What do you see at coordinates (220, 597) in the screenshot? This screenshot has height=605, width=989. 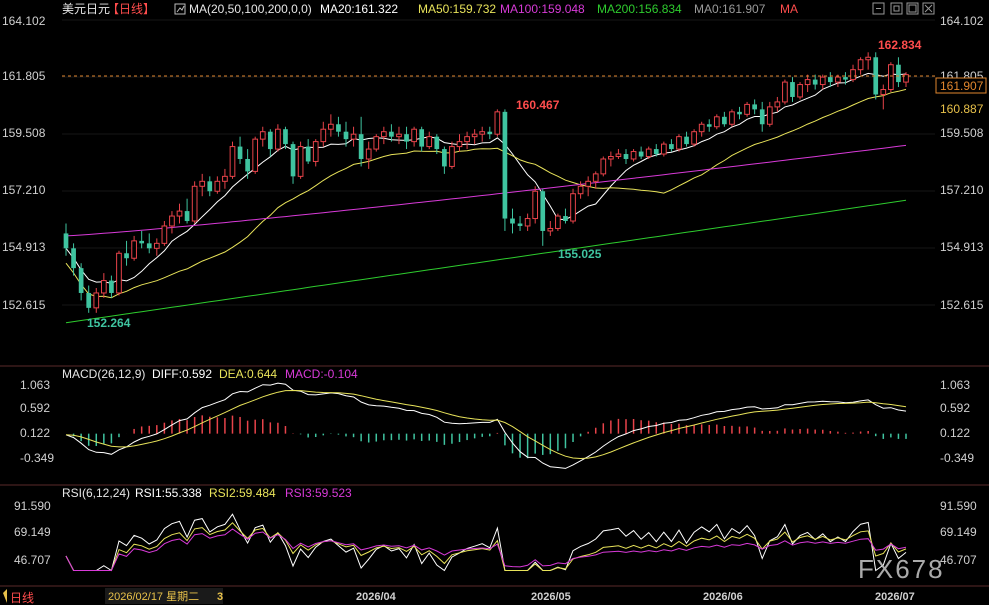 I see `cursor-date-tail: 3` at bounding box center [220, 597].